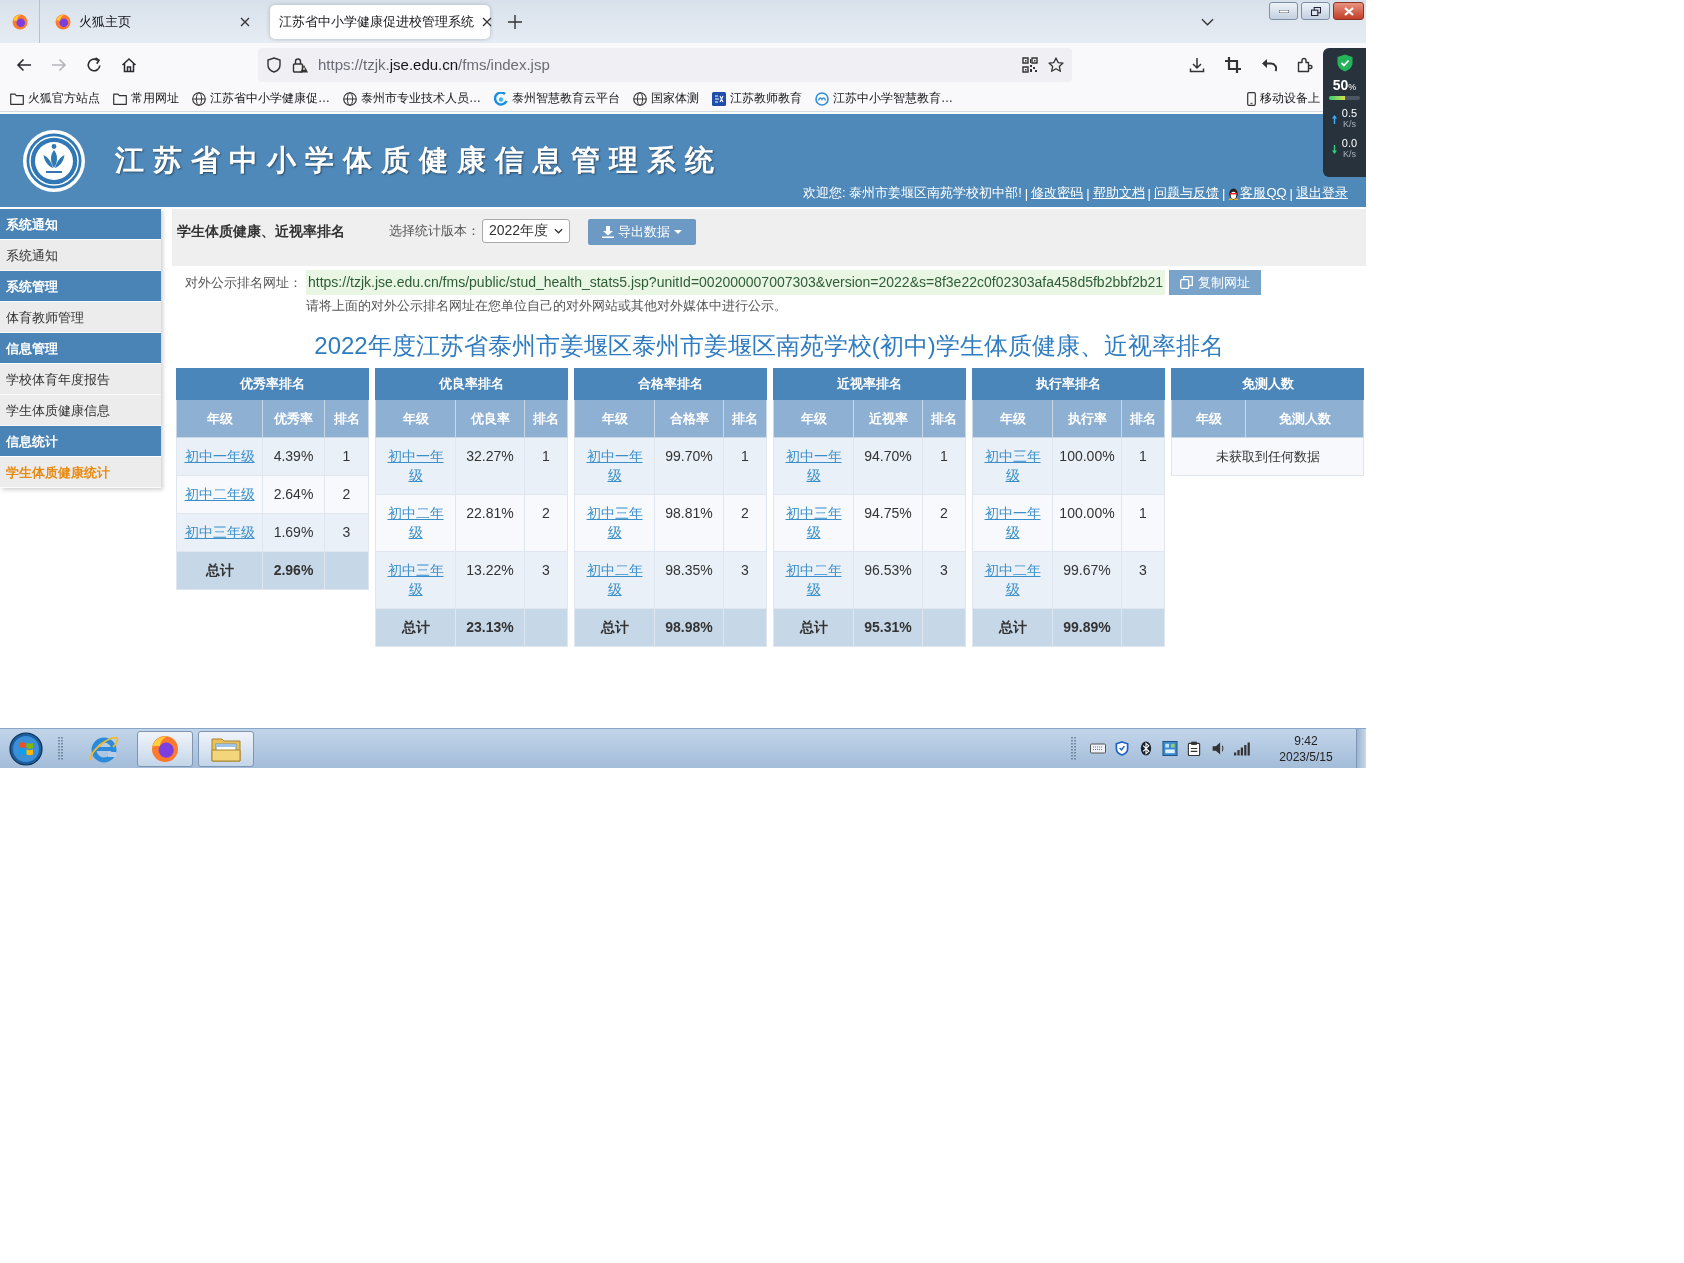  What do you see at coordinates (813, 627) in the screenshot?
I see `table-cell: 总计` at bounding box center [813, 627].